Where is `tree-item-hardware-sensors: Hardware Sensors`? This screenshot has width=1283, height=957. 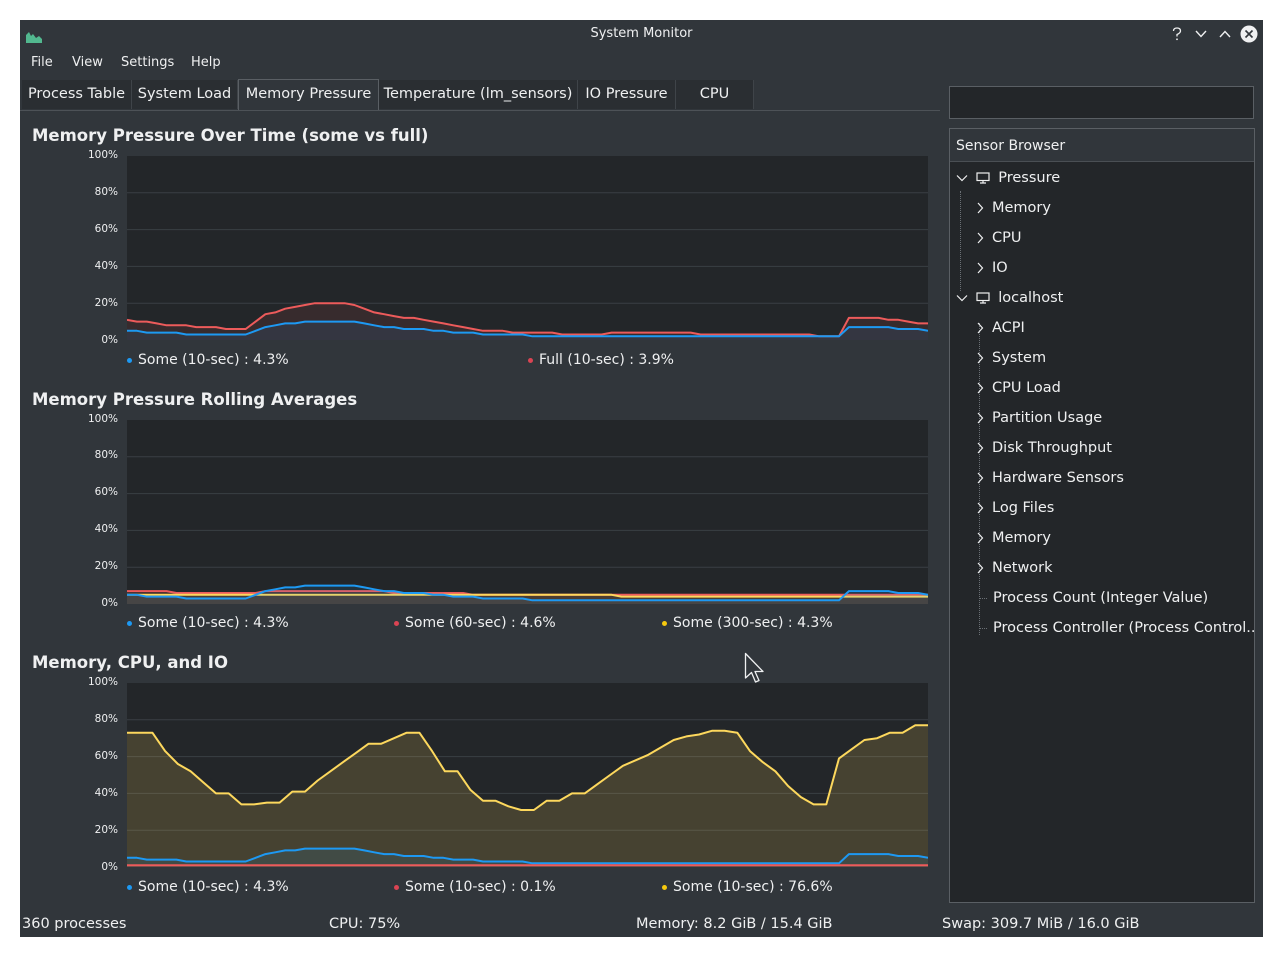
tree-item-hardware-sensors: Hardware Sensors is located at coordinates (1050, 478).